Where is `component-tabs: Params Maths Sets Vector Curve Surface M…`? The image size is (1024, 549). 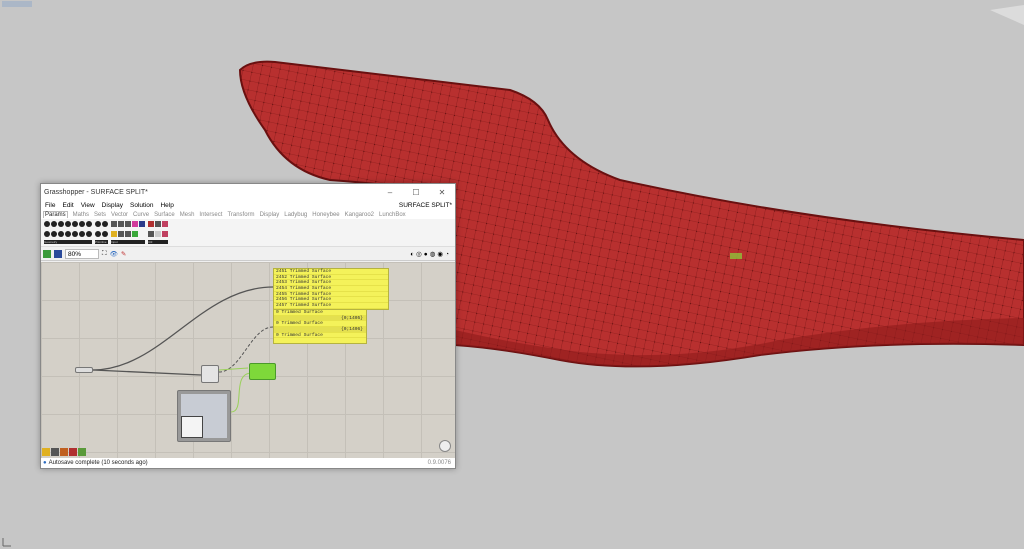
component-tabs: Params Maths Sets Vector Curve Surface M… is located at coordinates (248, 214).